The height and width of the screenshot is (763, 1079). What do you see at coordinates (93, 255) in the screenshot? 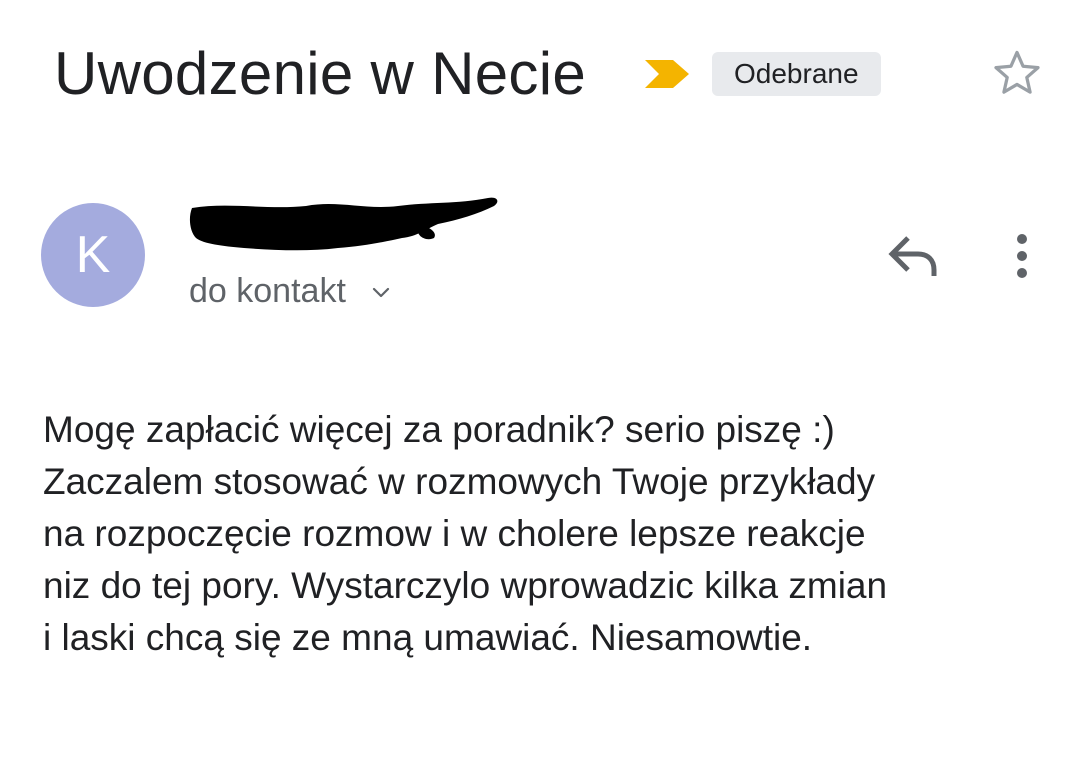
I see `sender-avatar: K` at bounding box center [93, 255].